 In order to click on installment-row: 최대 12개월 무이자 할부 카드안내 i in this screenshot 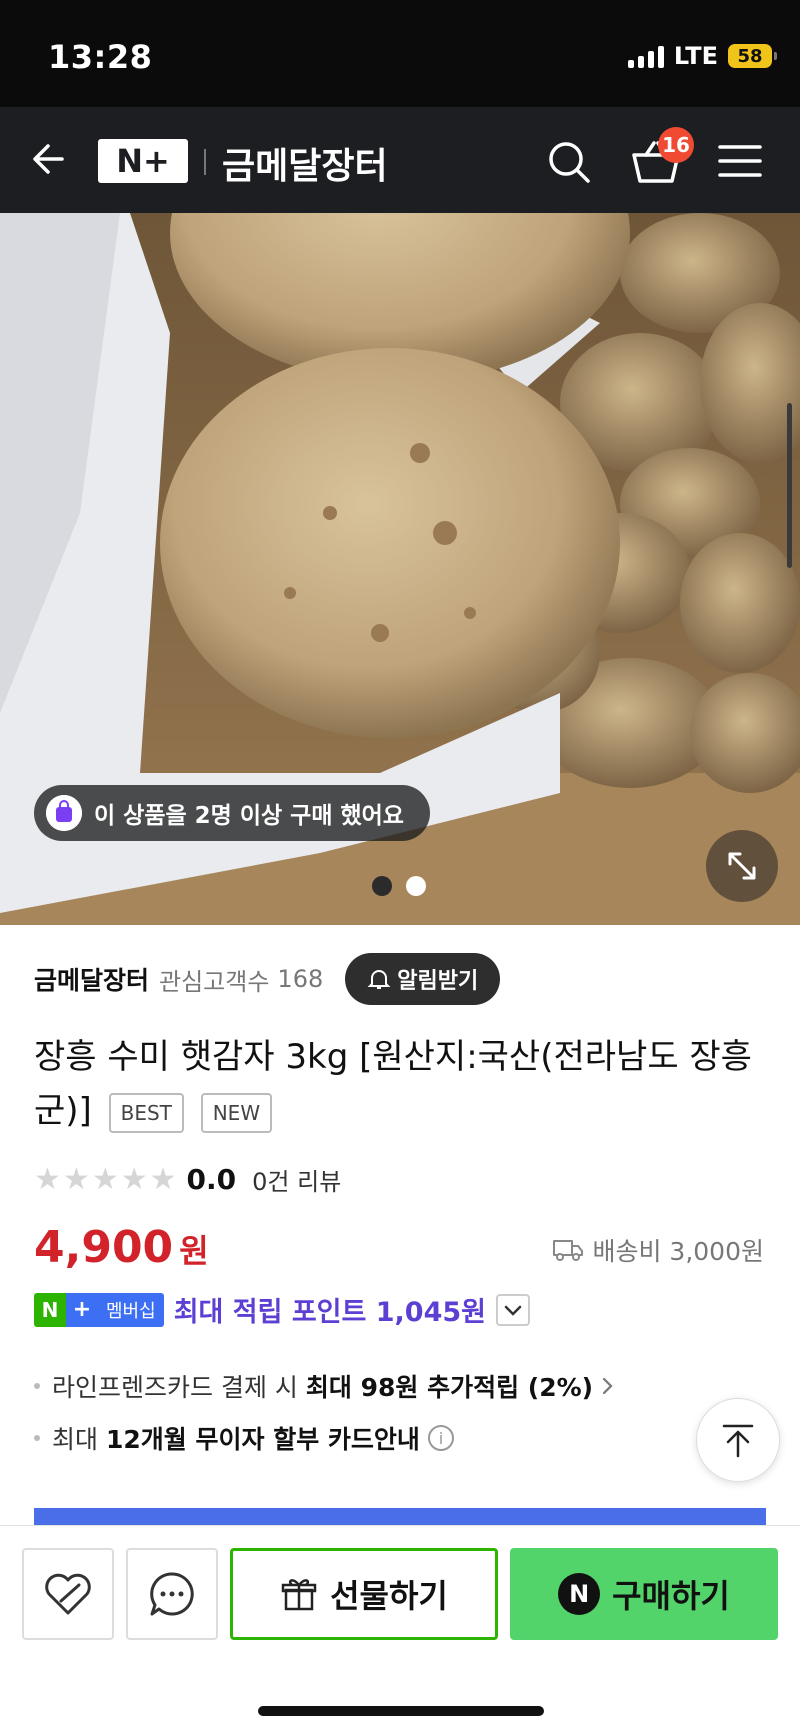, I will do `click(244, 1438)`.